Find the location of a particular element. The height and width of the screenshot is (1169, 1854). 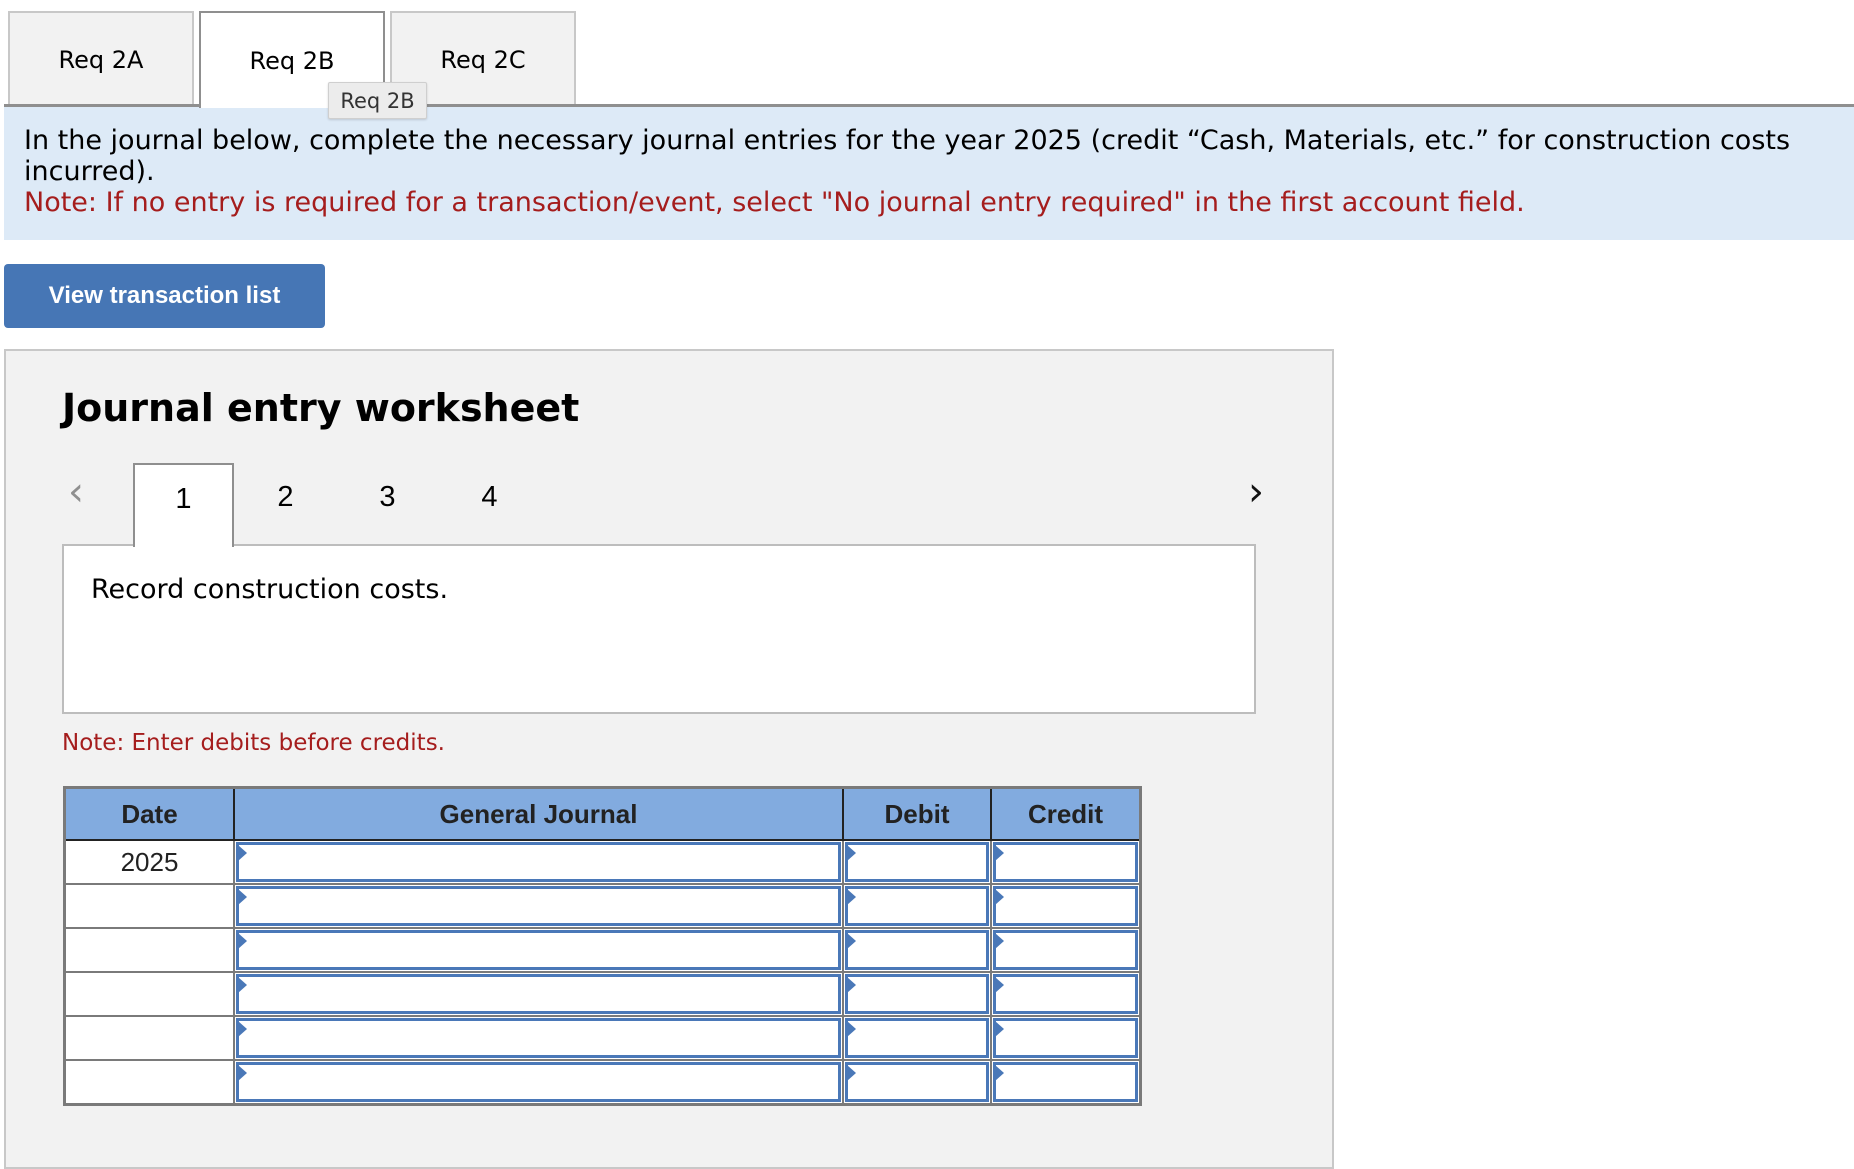

tab-label: Req 2C is located at coordinates (483, 59).